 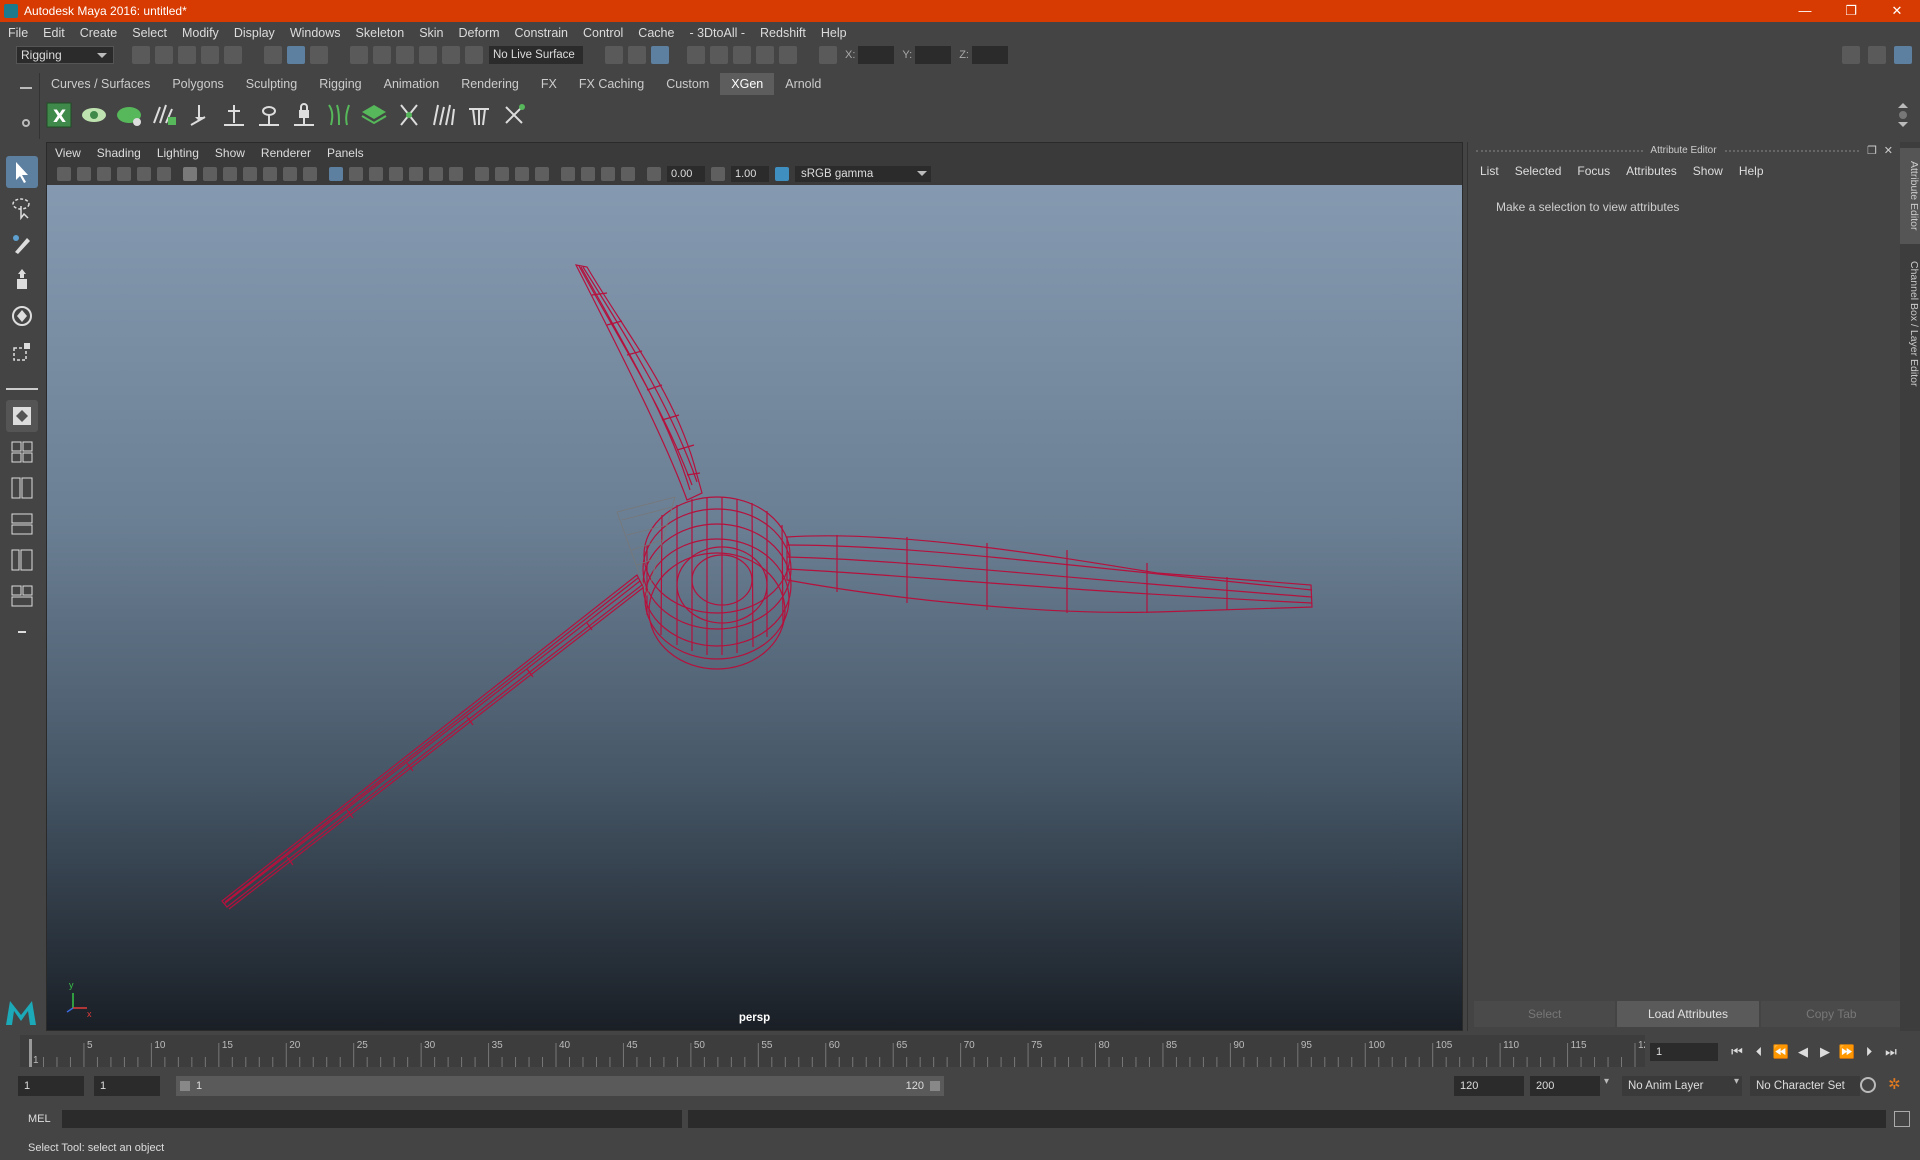 I want to click on xgen-editor-icon: X, so click(x=59, y=115).